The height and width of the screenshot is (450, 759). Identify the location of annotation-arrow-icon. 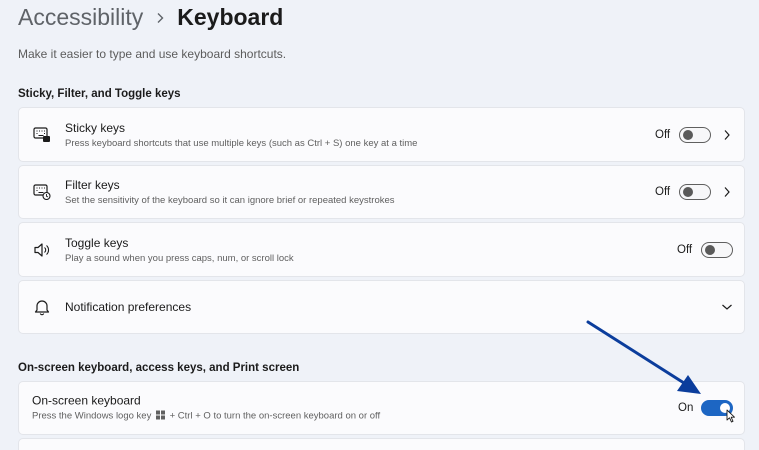
(643, 357).